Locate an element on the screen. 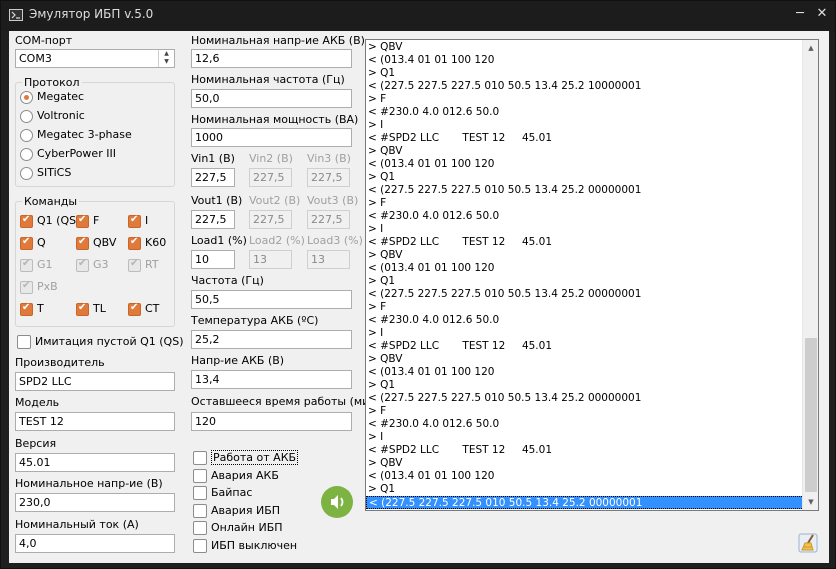  status-flag-bypass: Байпас is located at coordinates (222, 493).